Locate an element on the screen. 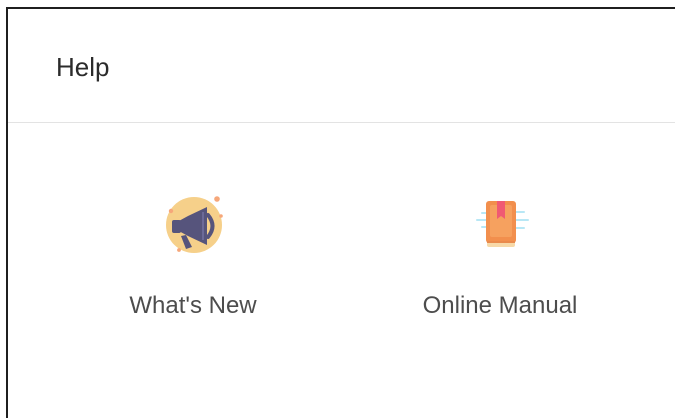 The width and height of the screenshot is (675, 418). online-manual-label: Online Manual is located at coordinates (500, 305).